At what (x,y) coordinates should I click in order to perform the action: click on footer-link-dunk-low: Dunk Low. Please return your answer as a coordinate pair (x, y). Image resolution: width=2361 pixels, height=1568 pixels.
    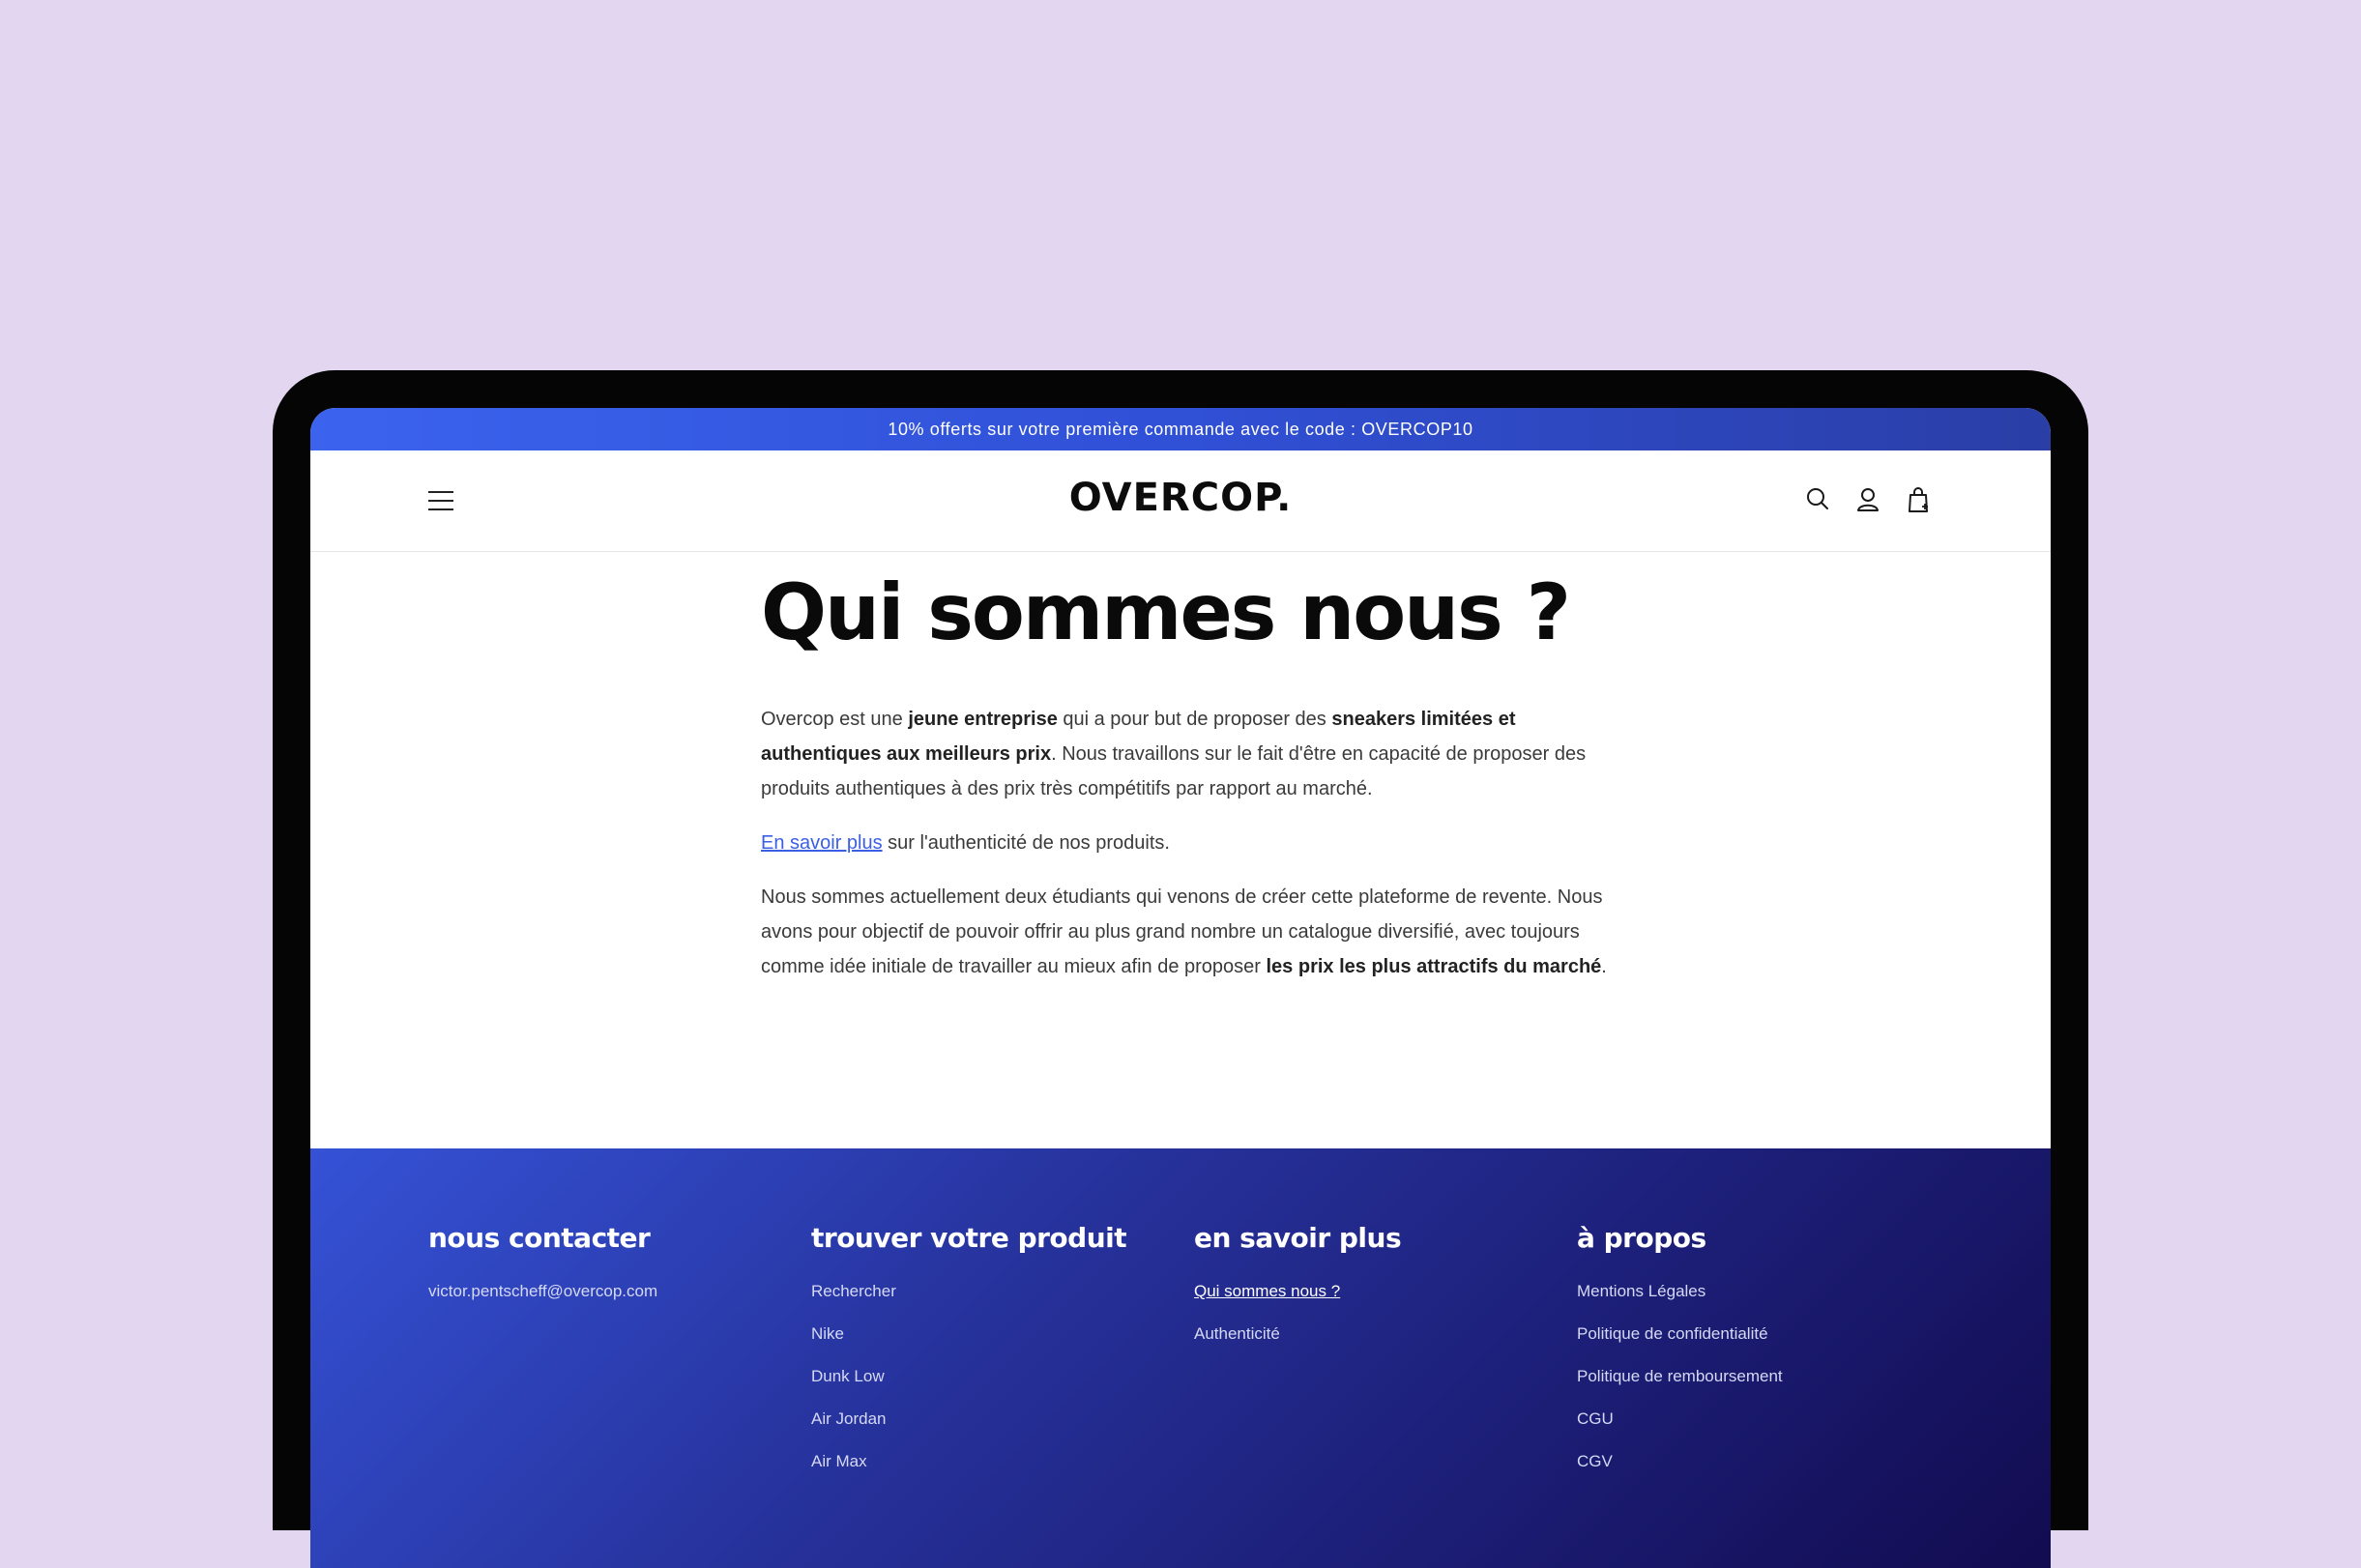
    Looking at the image, I should click on (968, 1376).